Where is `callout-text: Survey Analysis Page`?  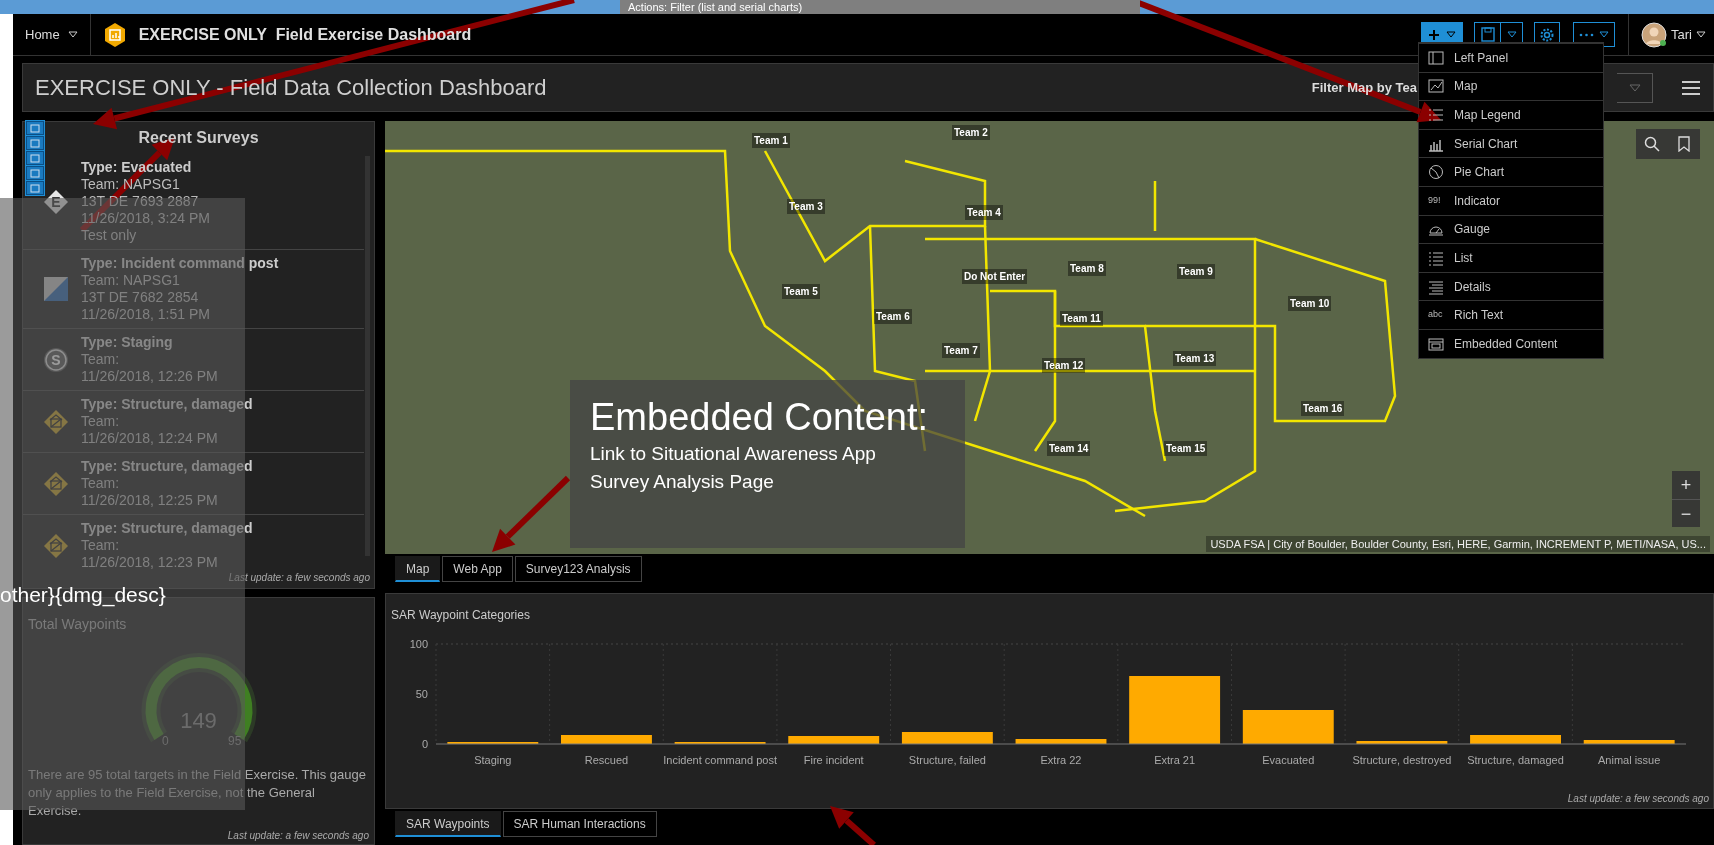 callout-text: Survey Analysis Page is located at coordinates (682, 482).